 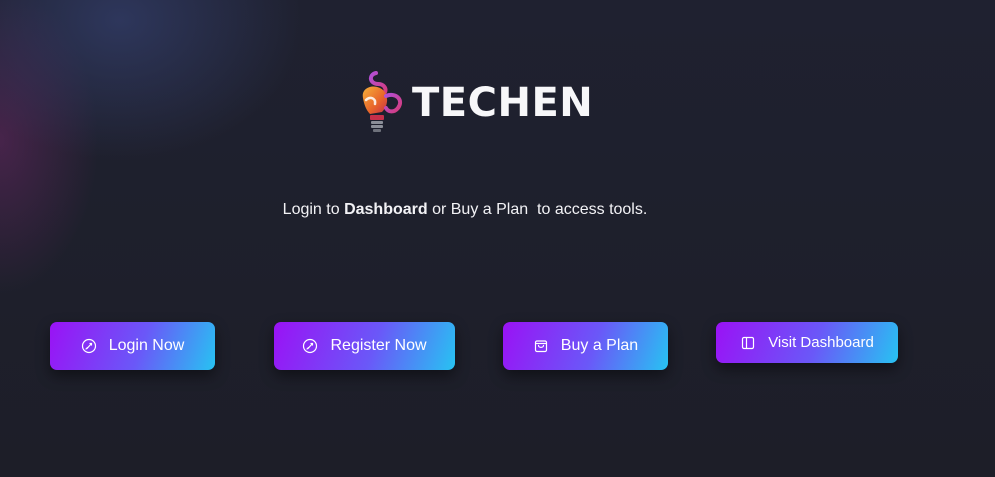 I want to click on visit-dashboard-button: Visit Dashboard, so click(x=807, y=342).